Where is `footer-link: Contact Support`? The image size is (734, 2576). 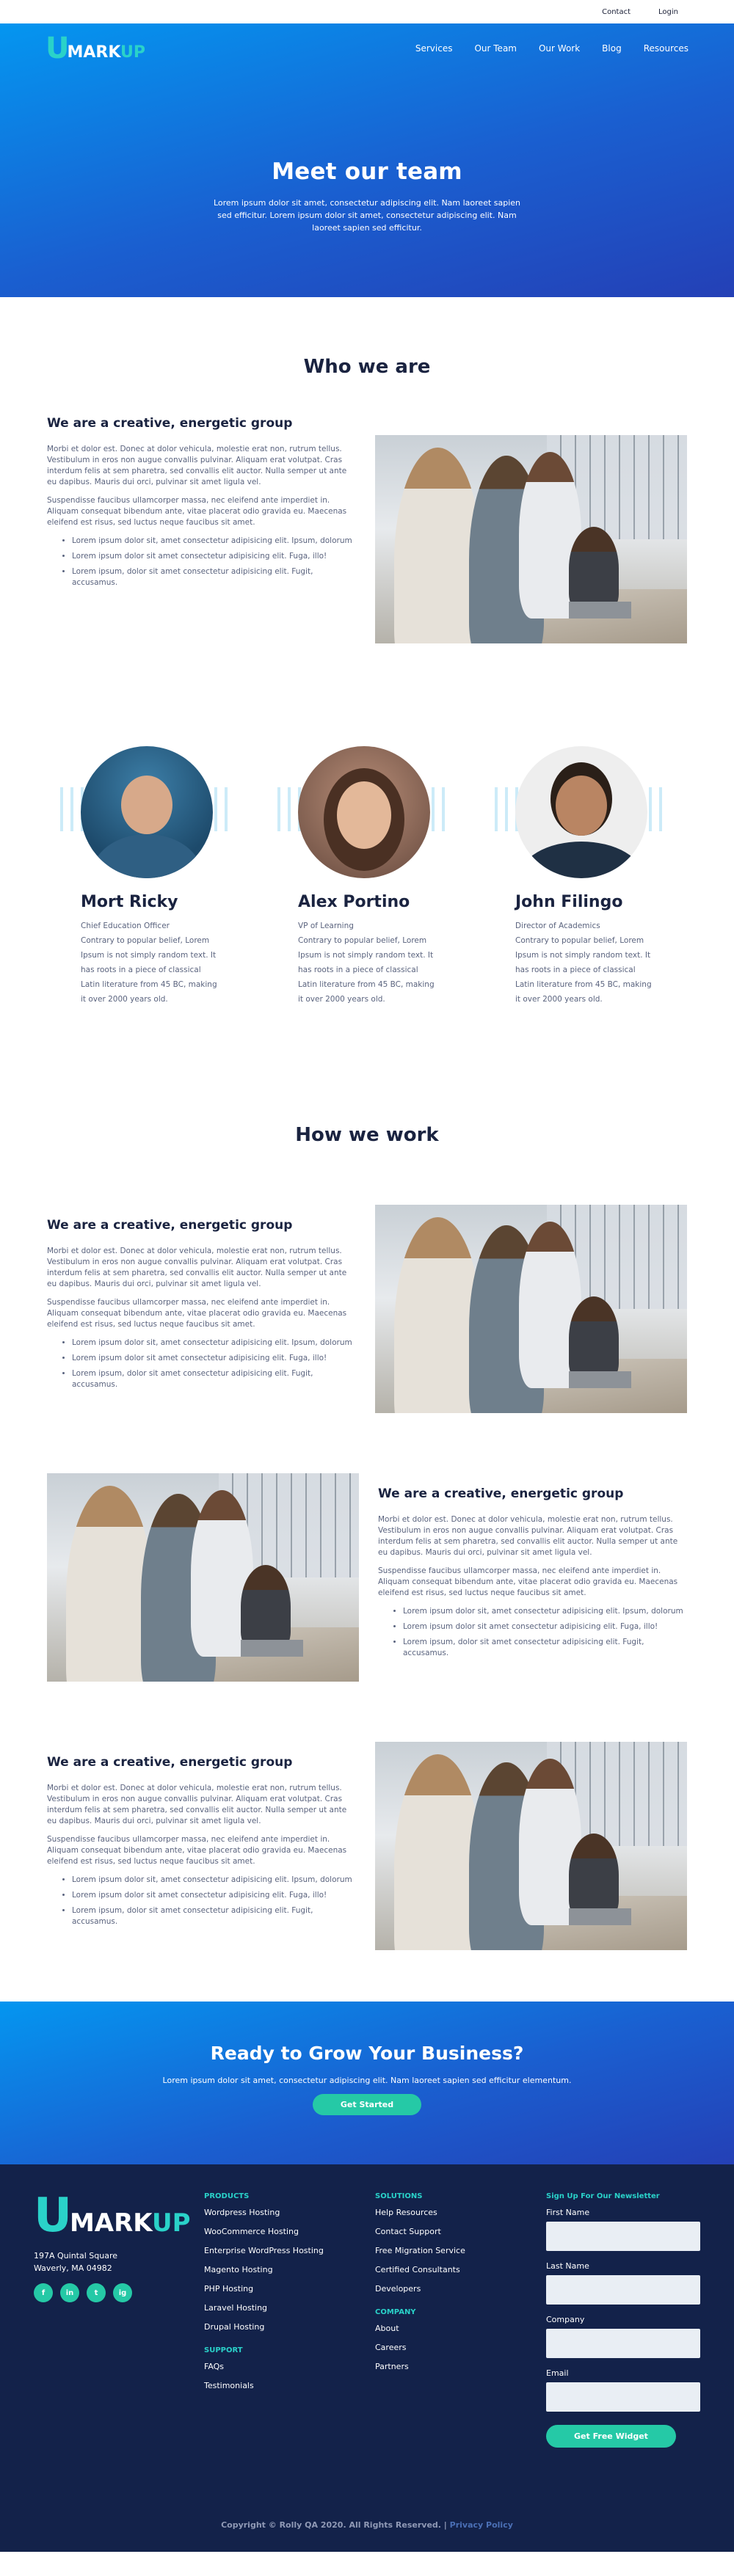 footer-link: Contact Support is located at coordinates (460, 2232).